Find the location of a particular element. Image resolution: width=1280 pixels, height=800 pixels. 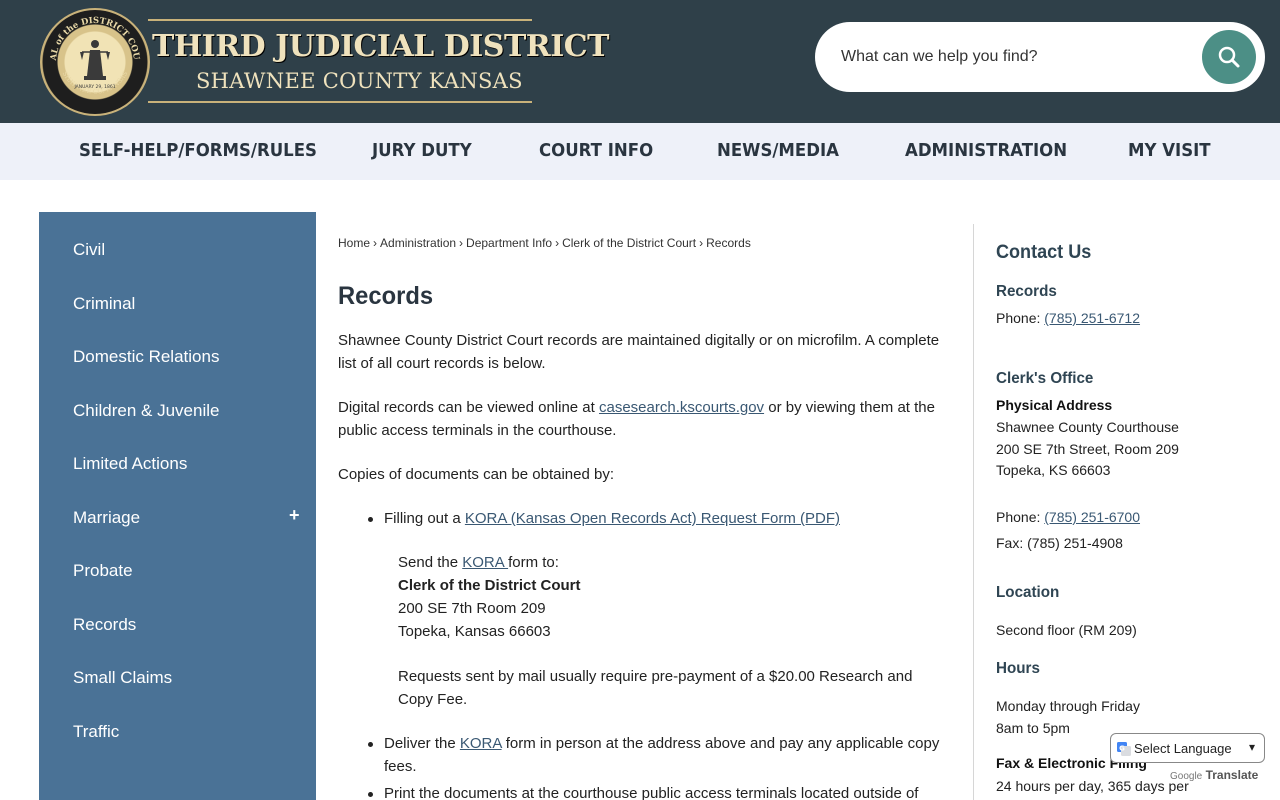

language-select-label: Select Language is located at coordinates (1183, 748).